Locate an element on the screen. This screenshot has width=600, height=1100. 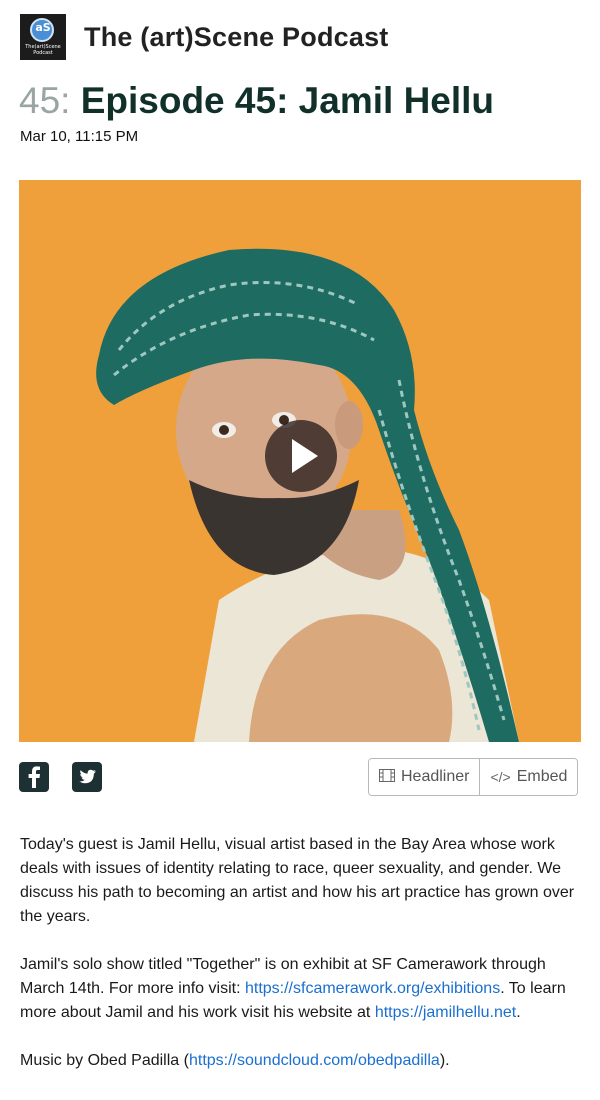
facebook-icon is located at coordinates (34, 777).